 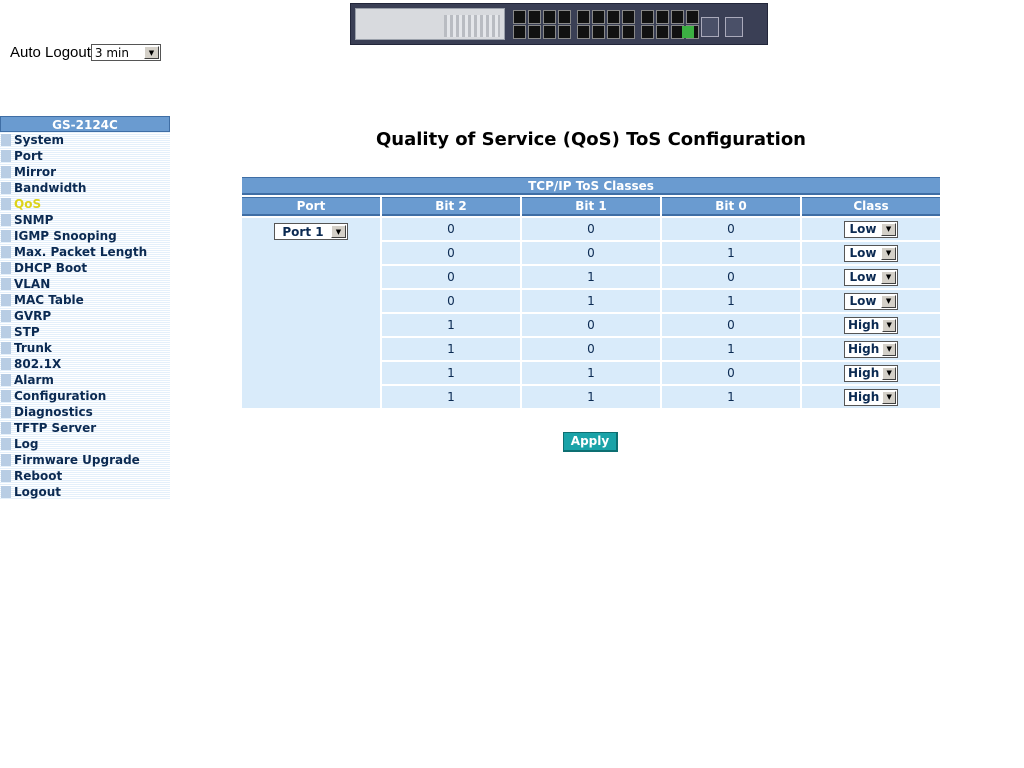 What do you see at coordinates (85, 172) in the screenshot?
I see `sidebar-item-mirror: Mirror` at bounding box center [85, 172].